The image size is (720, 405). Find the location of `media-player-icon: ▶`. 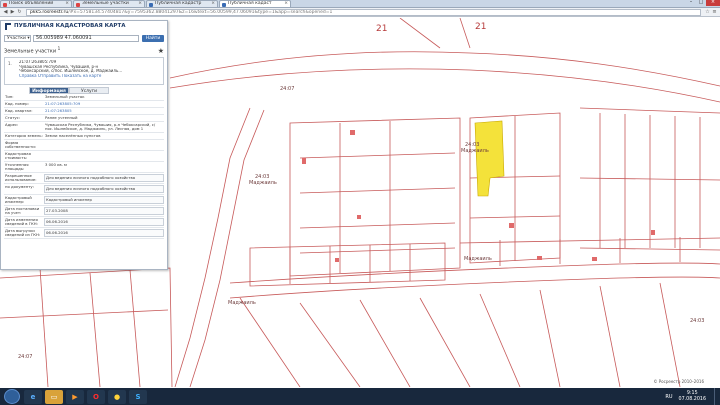

media-player-icon: ▶ is located at coordinates (75, 396).